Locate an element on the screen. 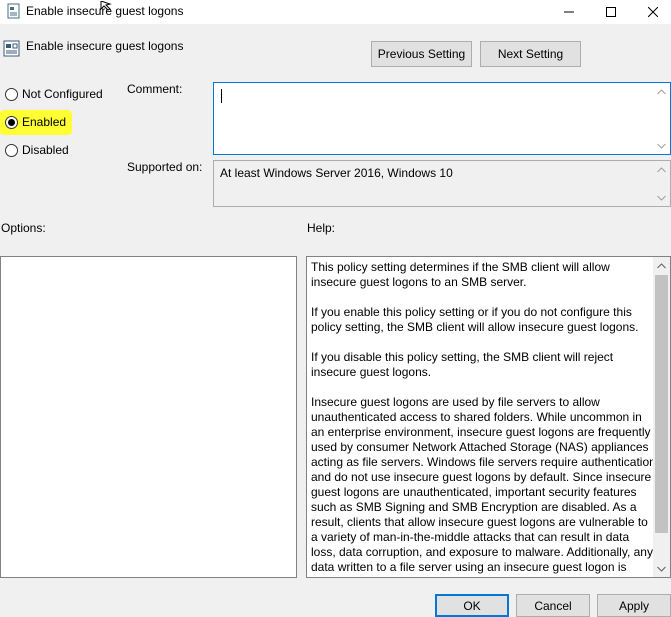 This screenshot has width=671, height=617. apply-button: Apply is located at coordinates (634, 605).